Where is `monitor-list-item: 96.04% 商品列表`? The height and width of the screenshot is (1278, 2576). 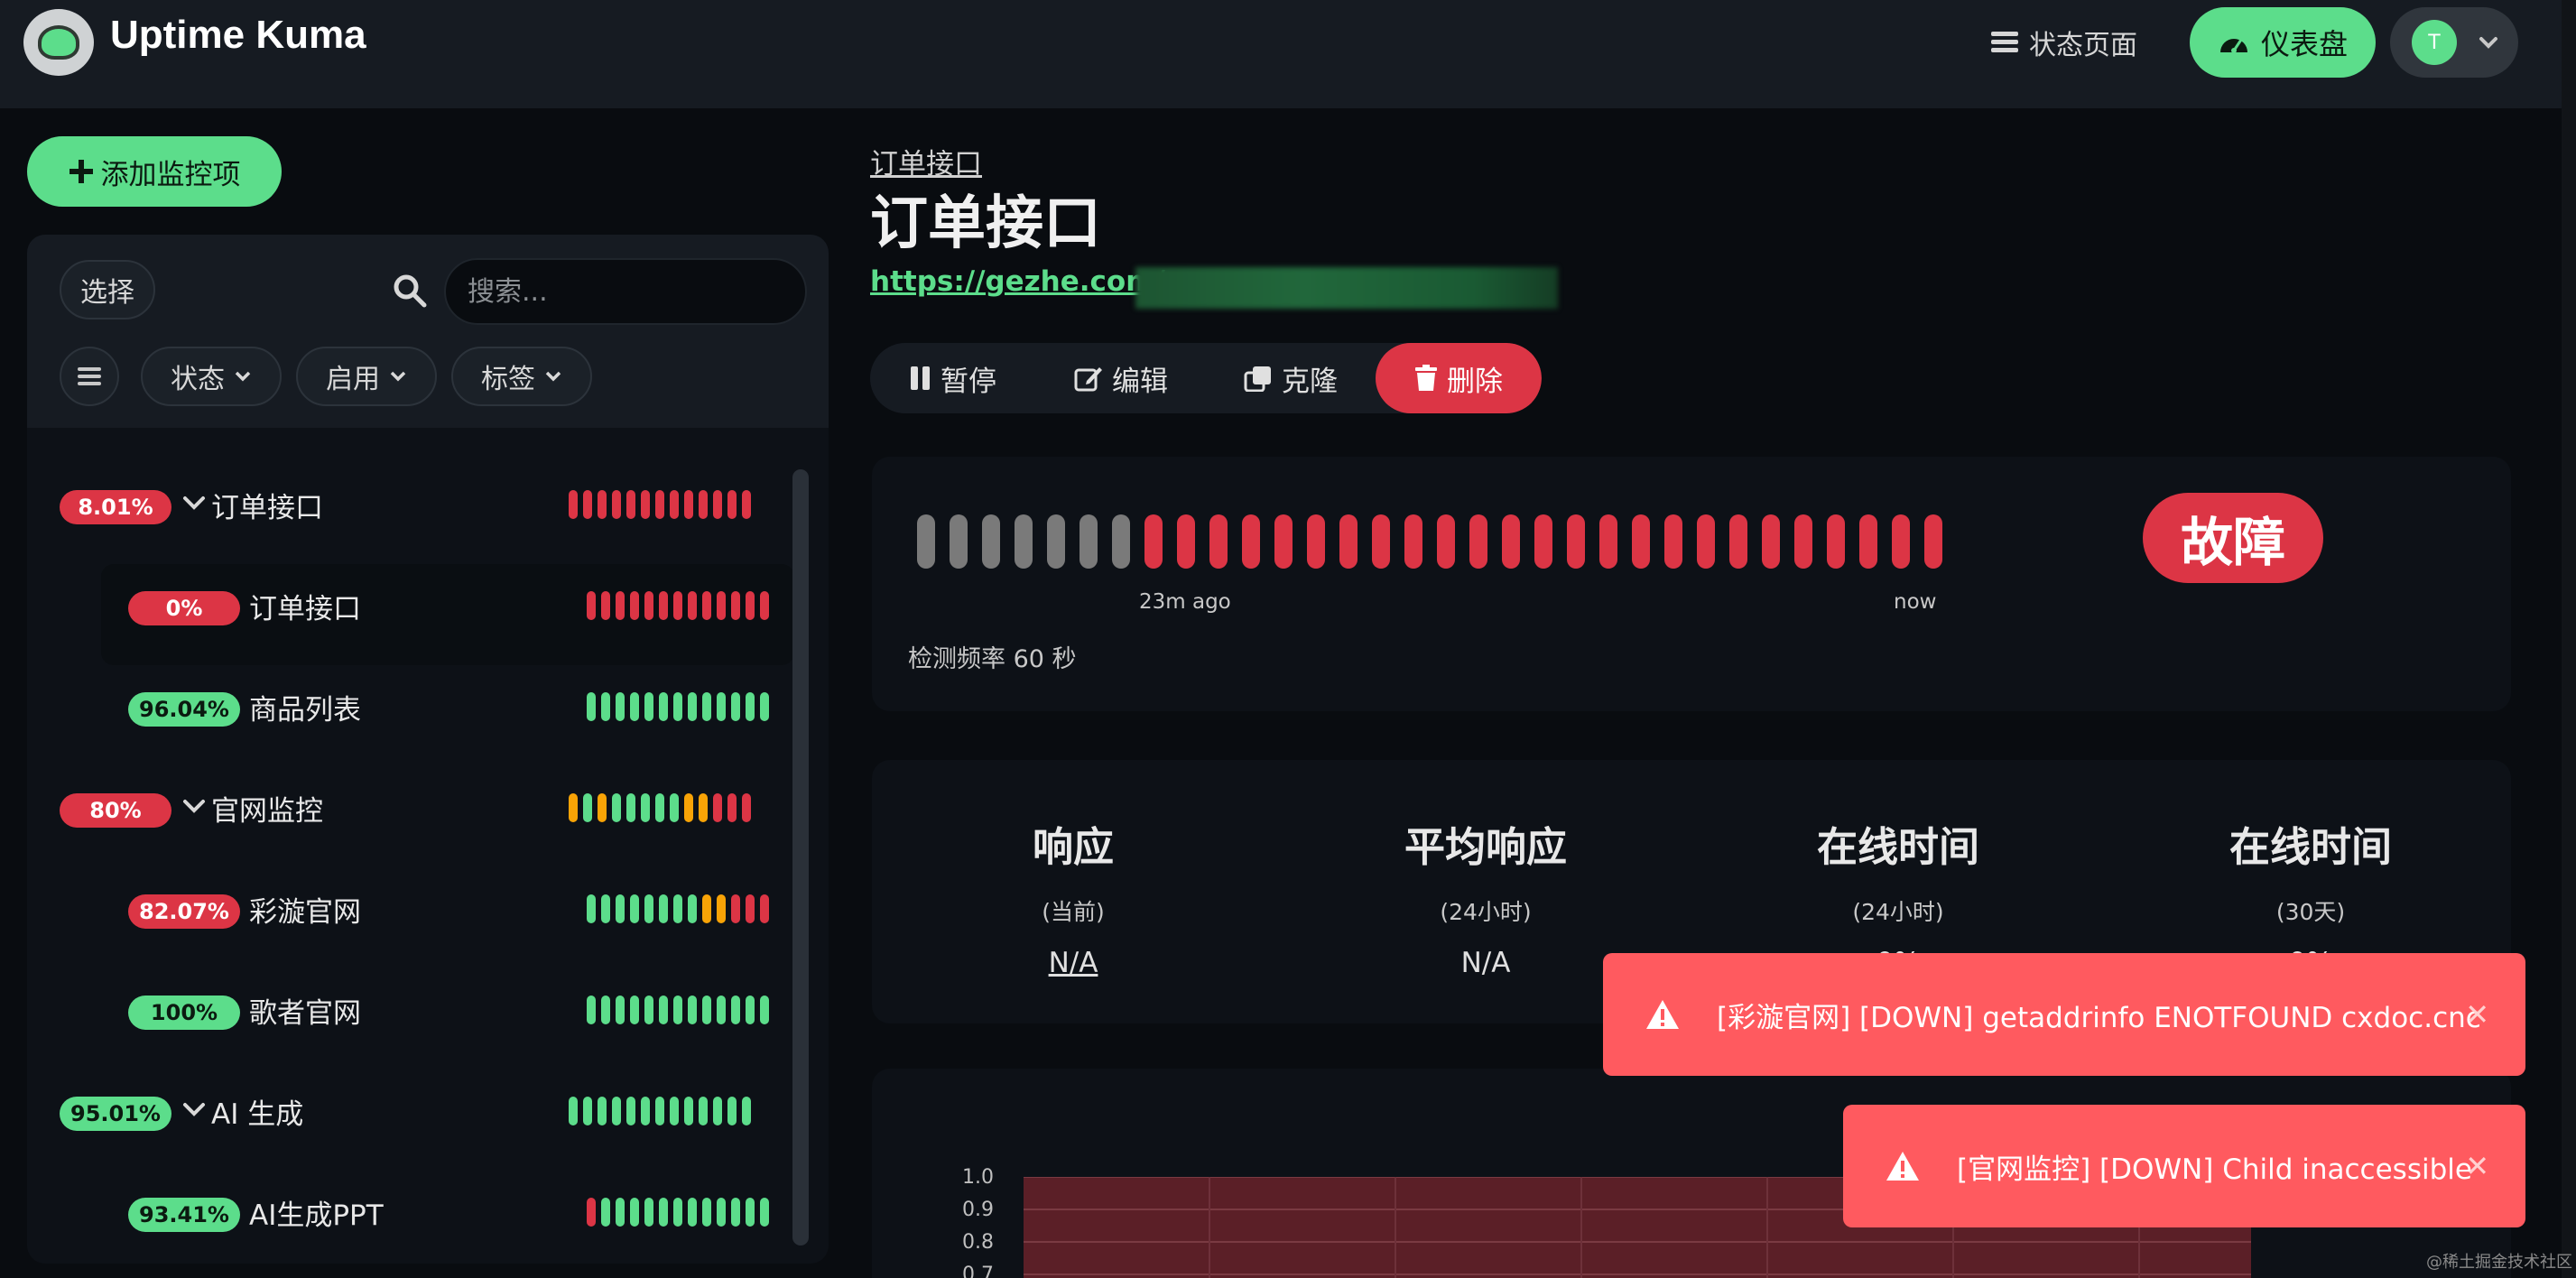
monitor-list-item: 96.04% 商品列表 is located at coordinates (411, 716).